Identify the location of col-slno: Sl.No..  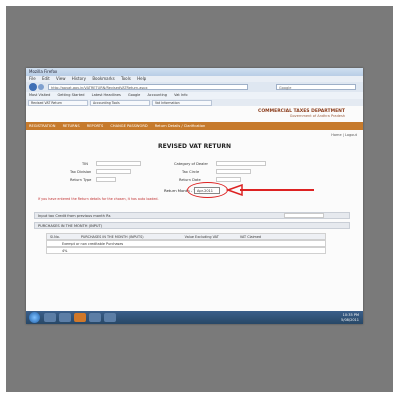
(55, 237).